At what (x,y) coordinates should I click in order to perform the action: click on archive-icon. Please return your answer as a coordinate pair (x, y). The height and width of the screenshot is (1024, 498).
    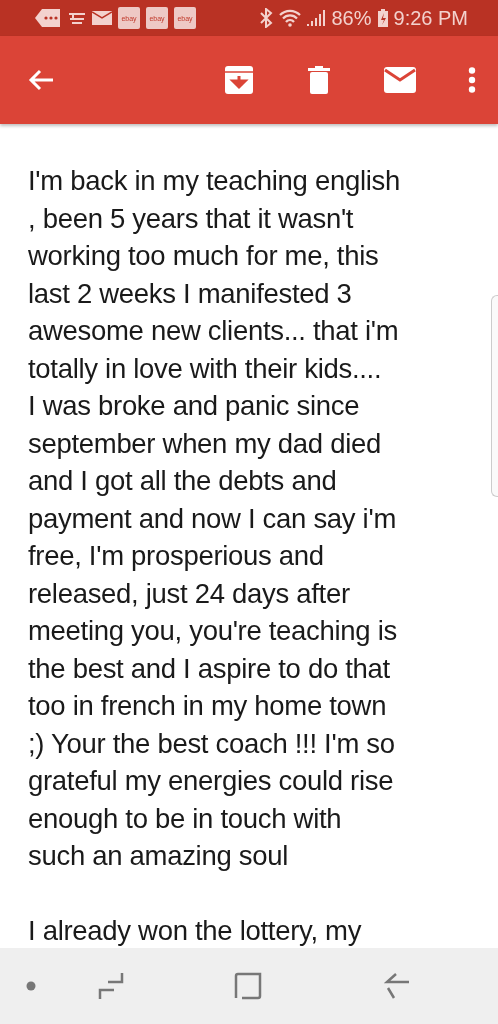
    Looking at the image, I should click on (239, 80).